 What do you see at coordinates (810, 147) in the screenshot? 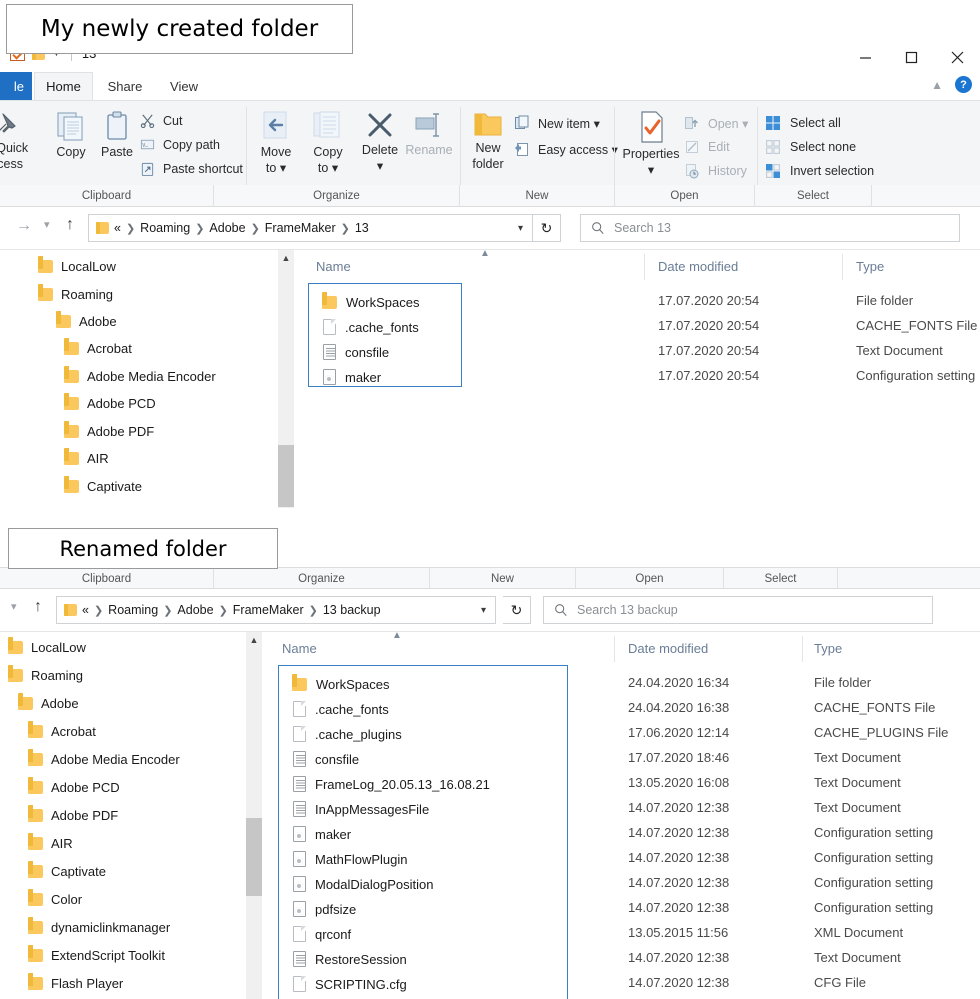
I see `select-none-button: Select none` at bounding box center [810, 147].